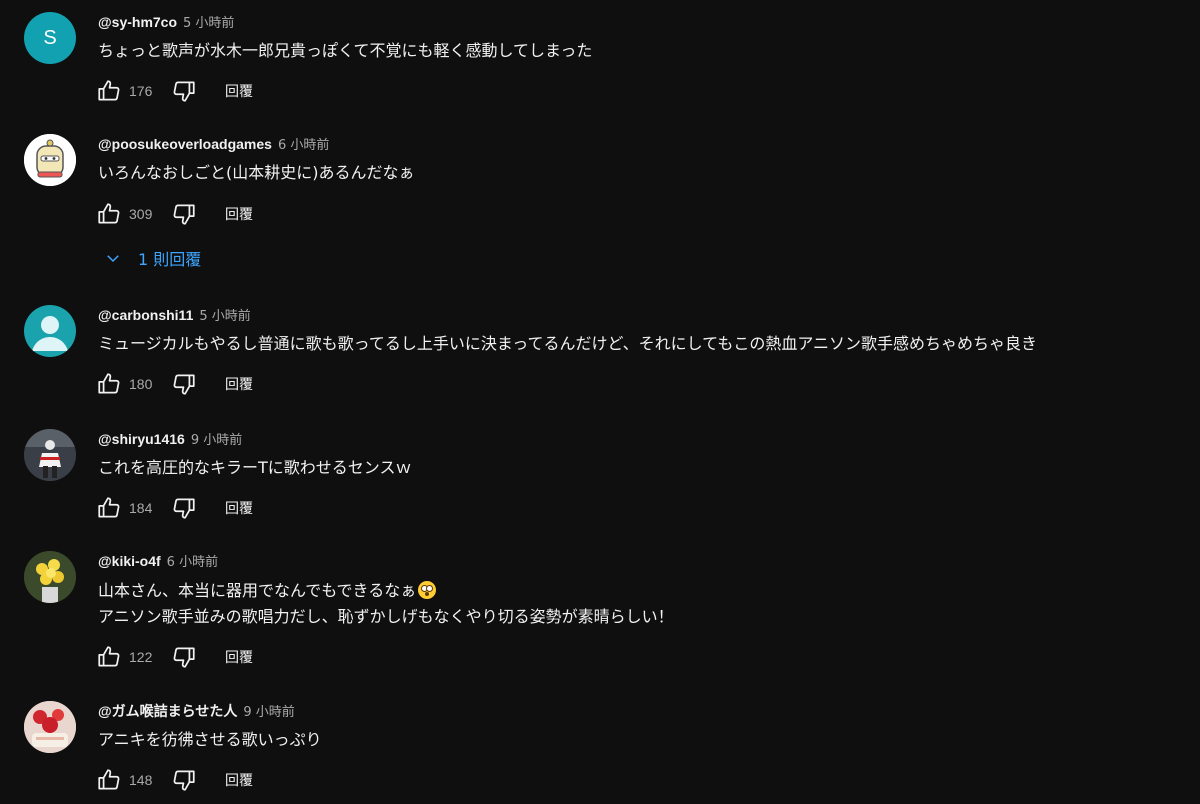 The height and width of the screenshot is (804, 1200). Describe the element at coordinates (129, 561) in the screenshot. I see `author-name: @kiki-o4f` at that location.